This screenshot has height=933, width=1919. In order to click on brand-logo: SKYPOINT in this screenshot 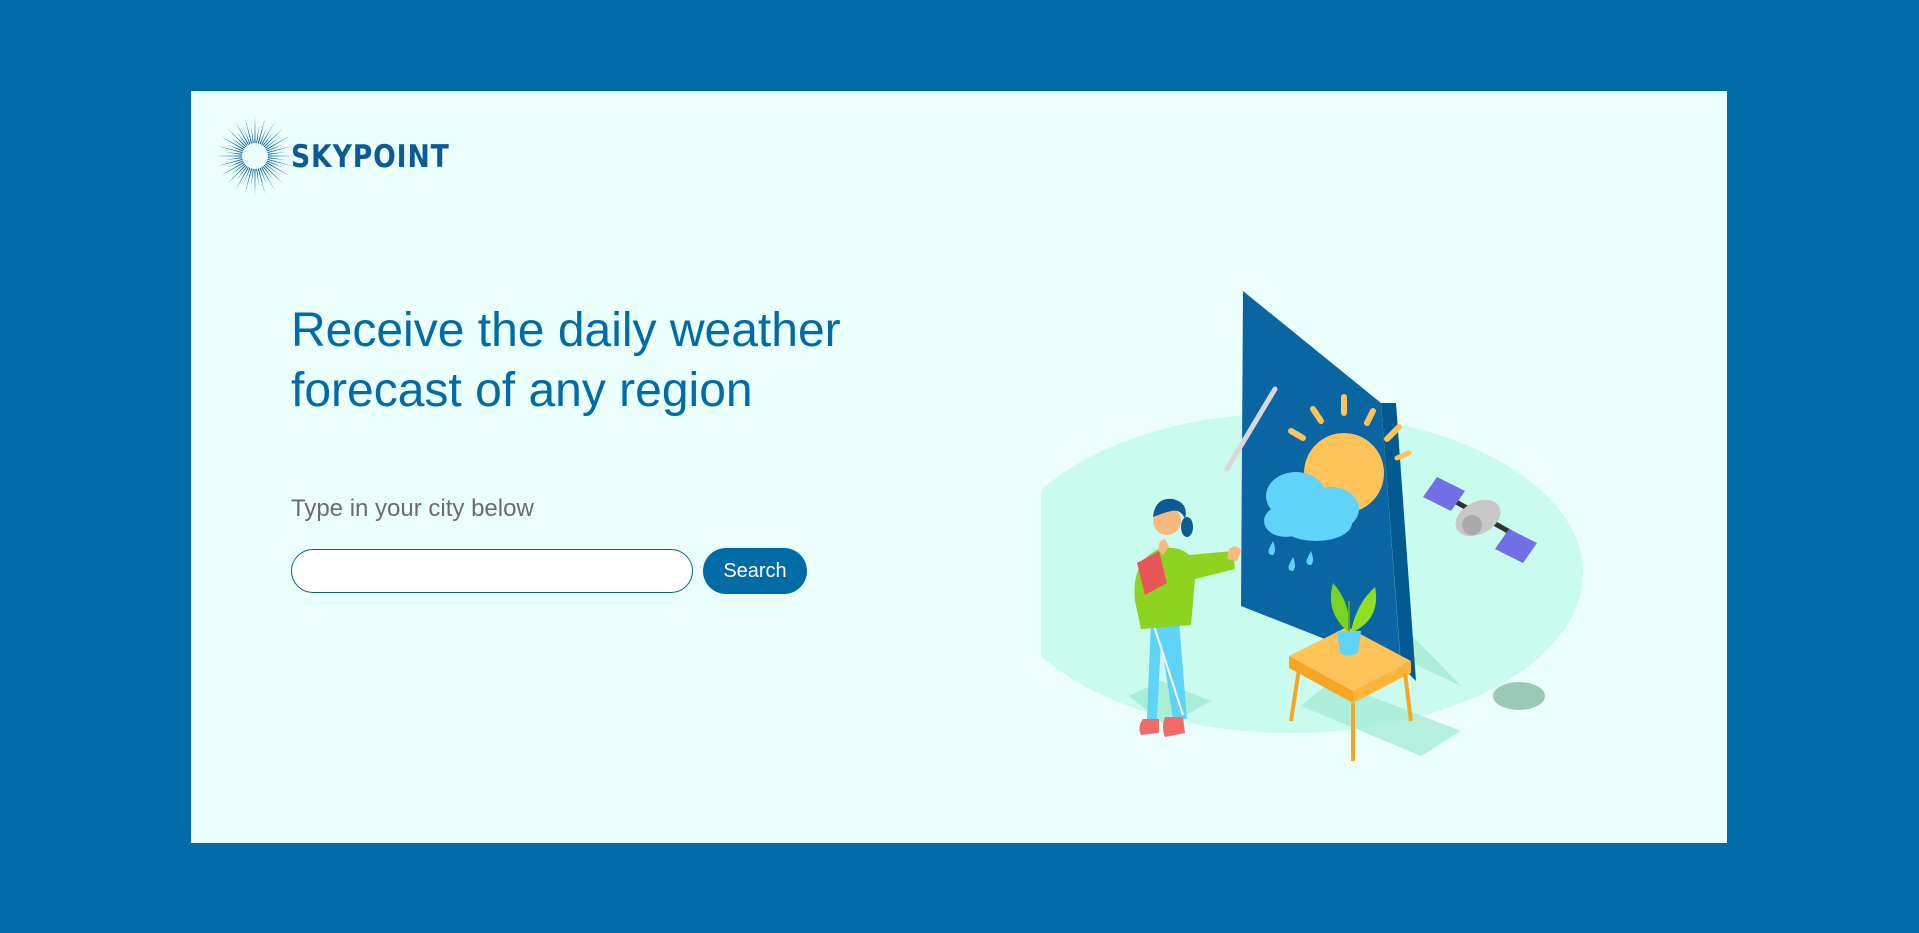, I will do `click(345, 156)`.